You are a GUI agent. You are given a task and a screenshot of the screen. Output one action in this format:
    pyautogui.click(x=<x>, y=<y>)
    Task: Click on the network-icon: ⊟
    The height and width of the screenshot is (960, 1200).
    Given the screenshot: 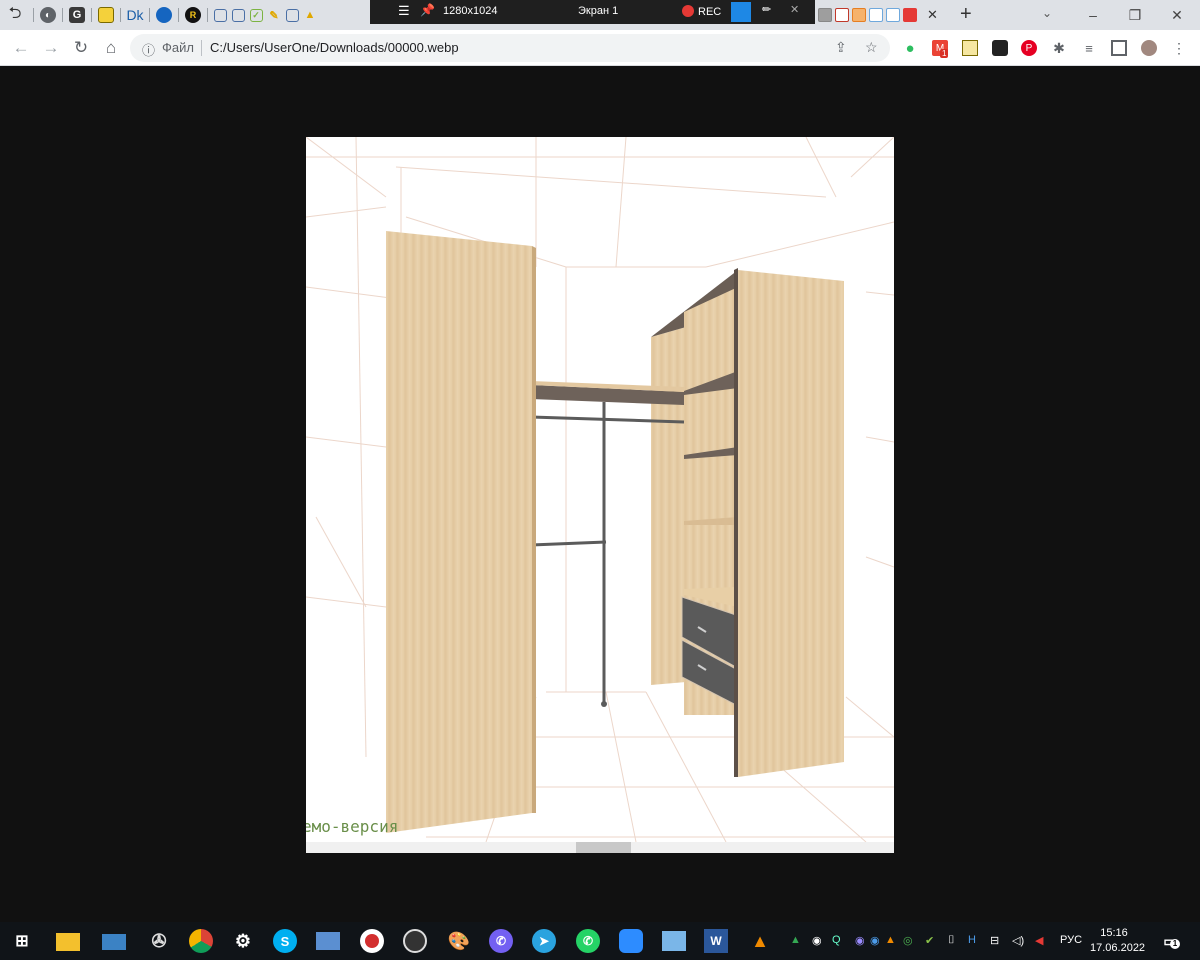 What is the action you would take?
    pyautogui.click(x=994, y=940)
    